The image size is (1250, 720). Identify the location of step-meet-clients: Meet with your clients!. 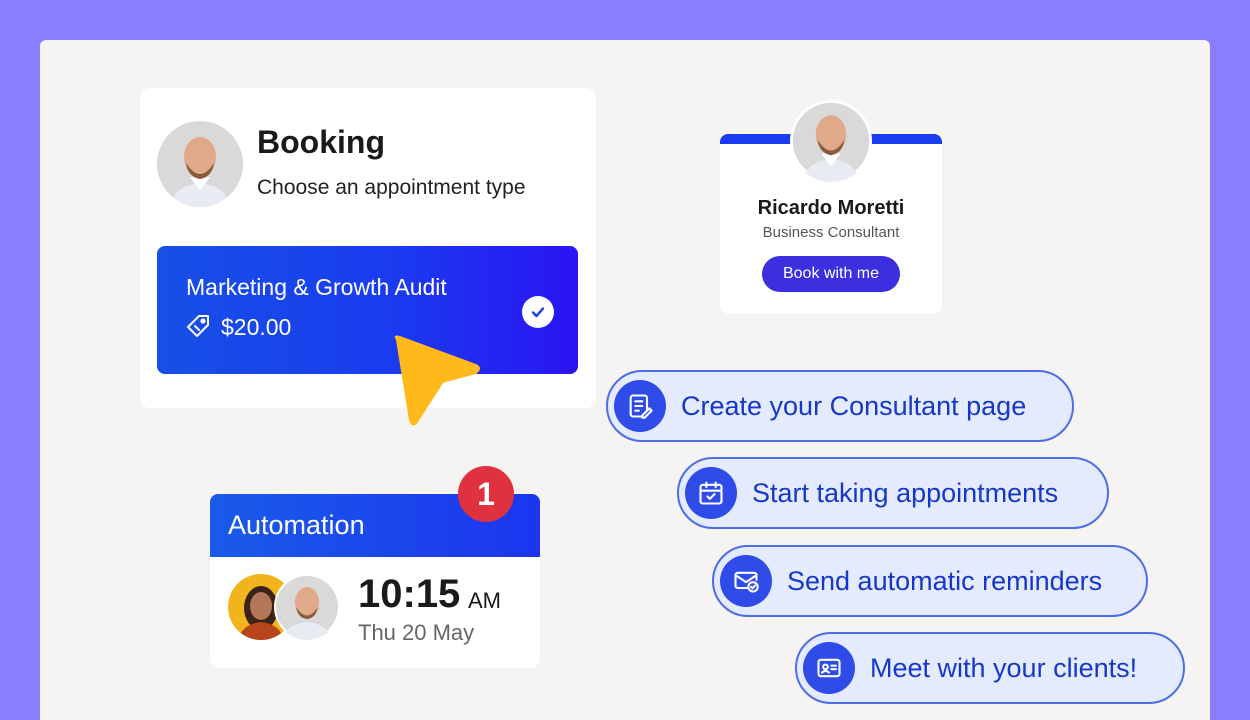
(990, 668).